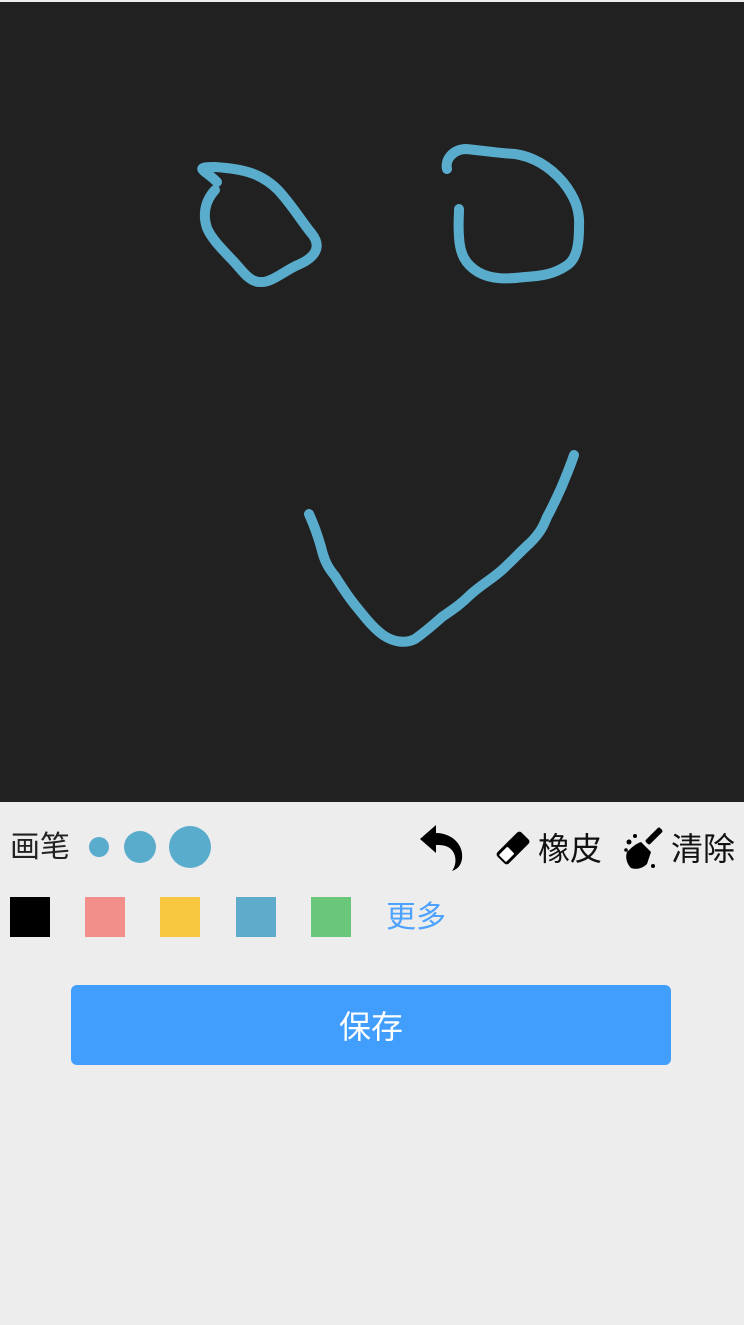 Image resolution: width=744 pixels, height=1325 pixels. I want to click on stroke-right-eye, so click(513, 214).